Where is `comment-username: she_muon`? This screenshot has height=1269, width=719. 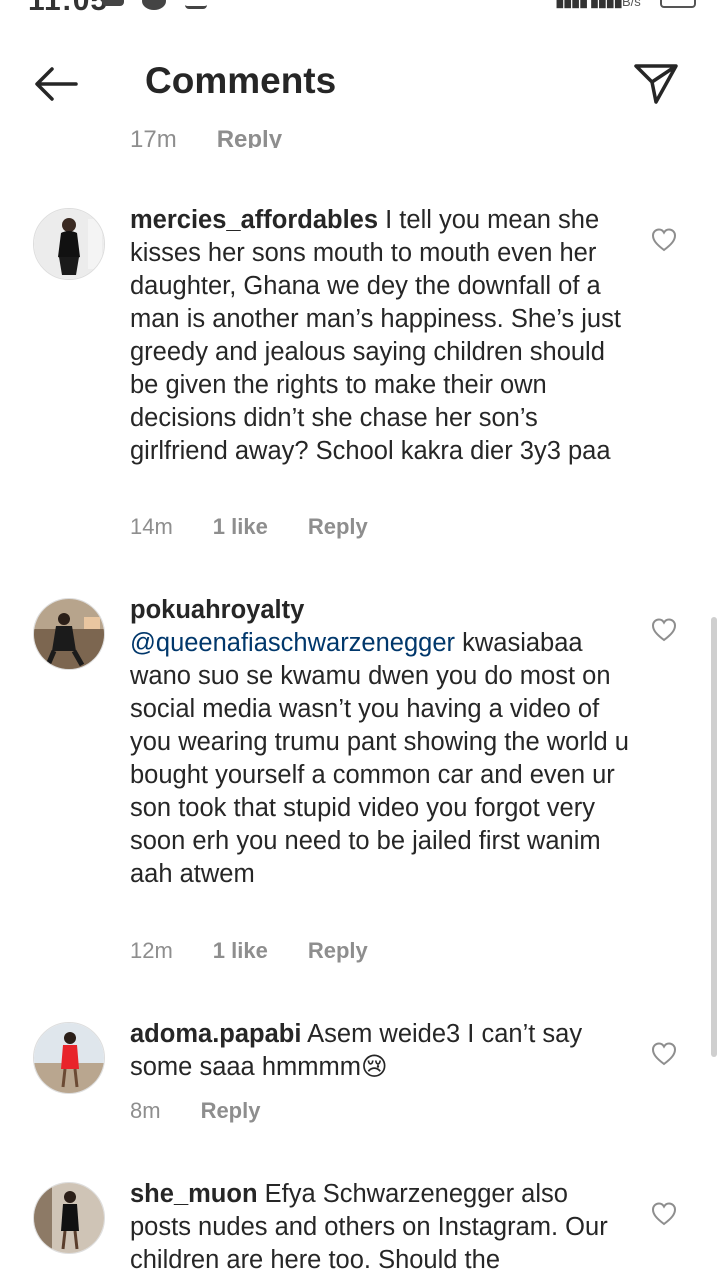
comment-username: she_muon is located at coordinates (194, 1194).